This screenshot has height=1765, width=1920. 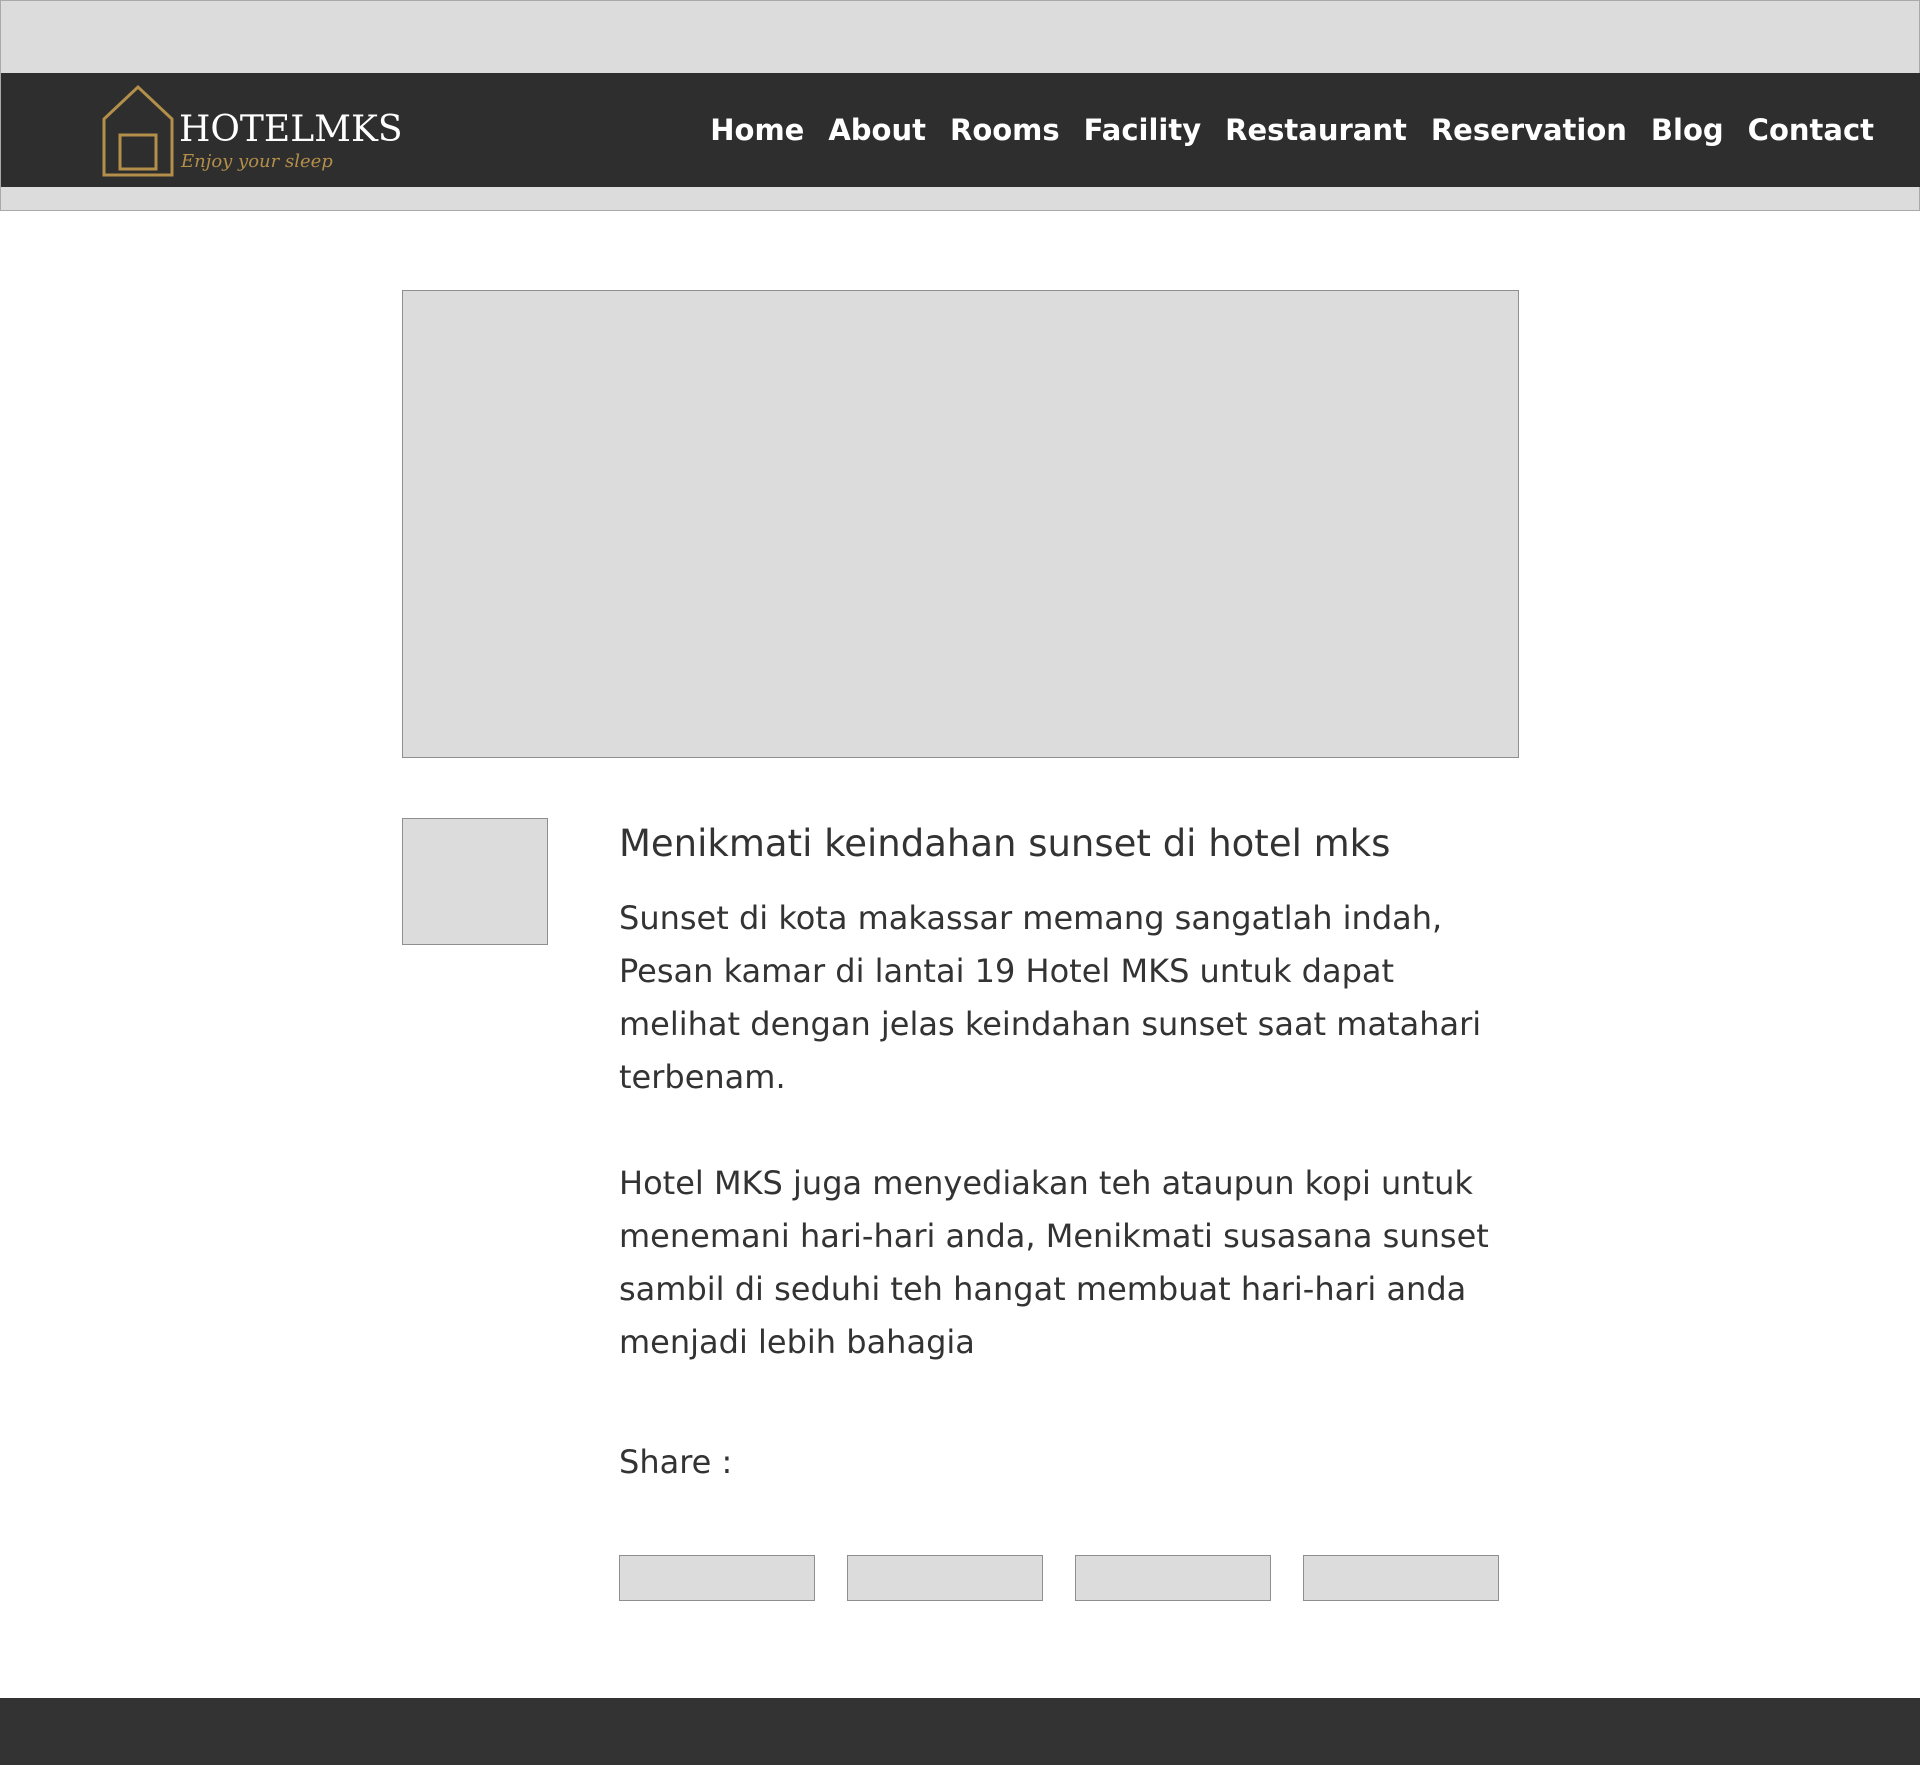 I want to click on nav-item-facility: Facility, so click(x=1142, y=130).